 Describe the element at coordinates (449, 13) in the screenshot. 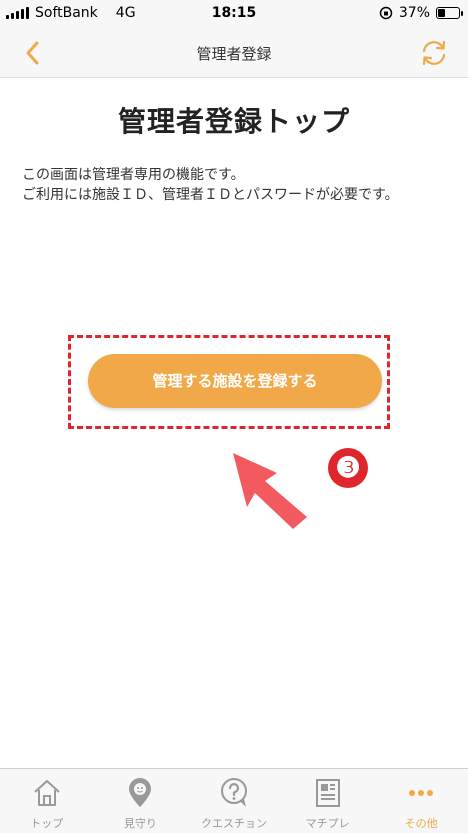

I see `battery-icon` at that location.